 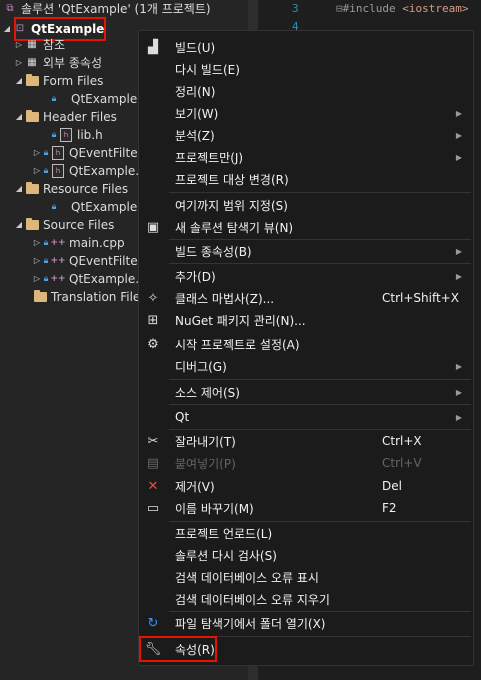 What do you see at coordinates (106, 9) in the screenshot?
I see `solution-row: ⧉ 솔루션 'QtExample' (1개 프로젝트)` at bounding box center [106, 9].